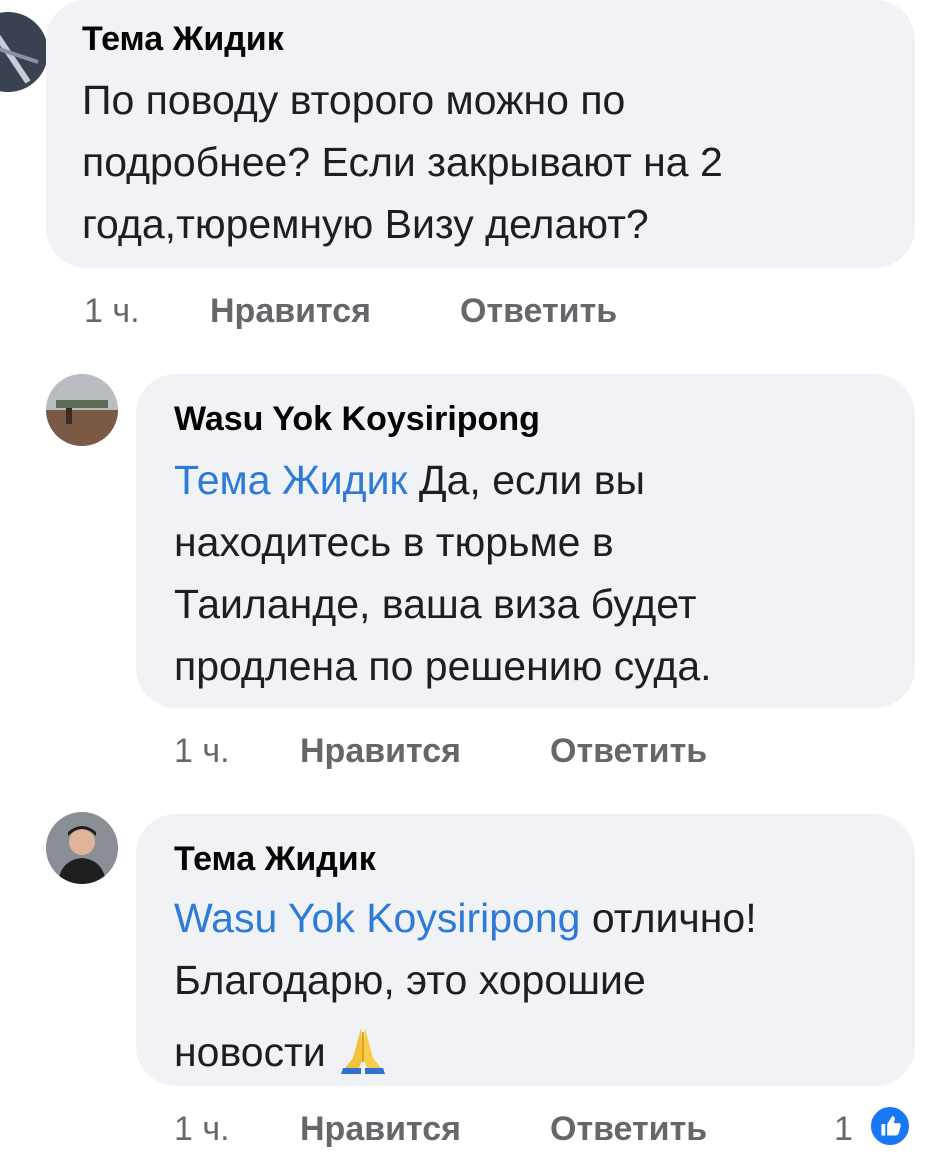 Image resolution: width=941 pixels, height=1166 pixels. What do you see at coordinates (290, 480) in the screenshot?
I see `mention-link: Тема Жидик` at bounding box center [290, 480].